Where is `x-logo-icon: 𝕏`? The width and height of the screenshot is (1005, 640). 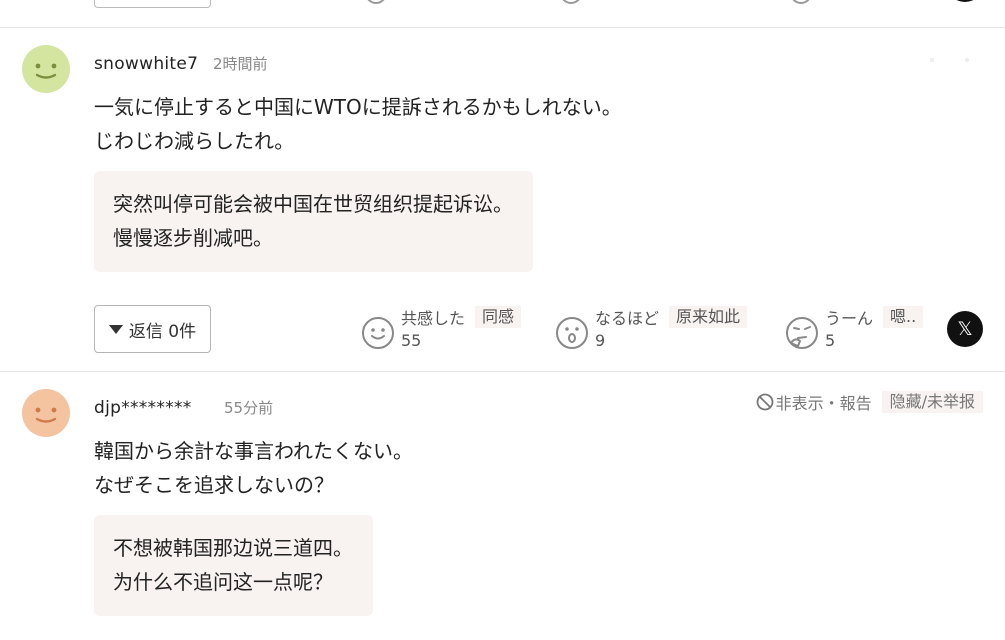
x-logo-icon: 𝕏 is located at coordinates (965, 329).